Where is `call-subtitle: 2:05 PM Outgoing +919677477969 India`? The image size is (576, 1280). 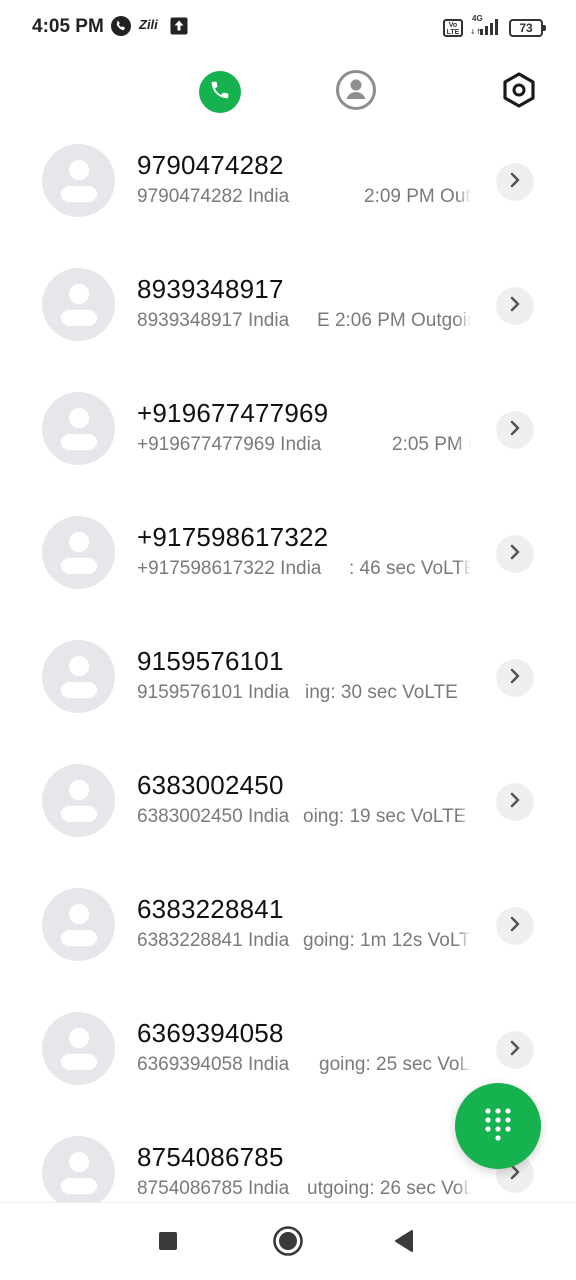
call-subtitle: 2:05 PM Outgoing +919677477969 India is located at coordinates (304, 447).